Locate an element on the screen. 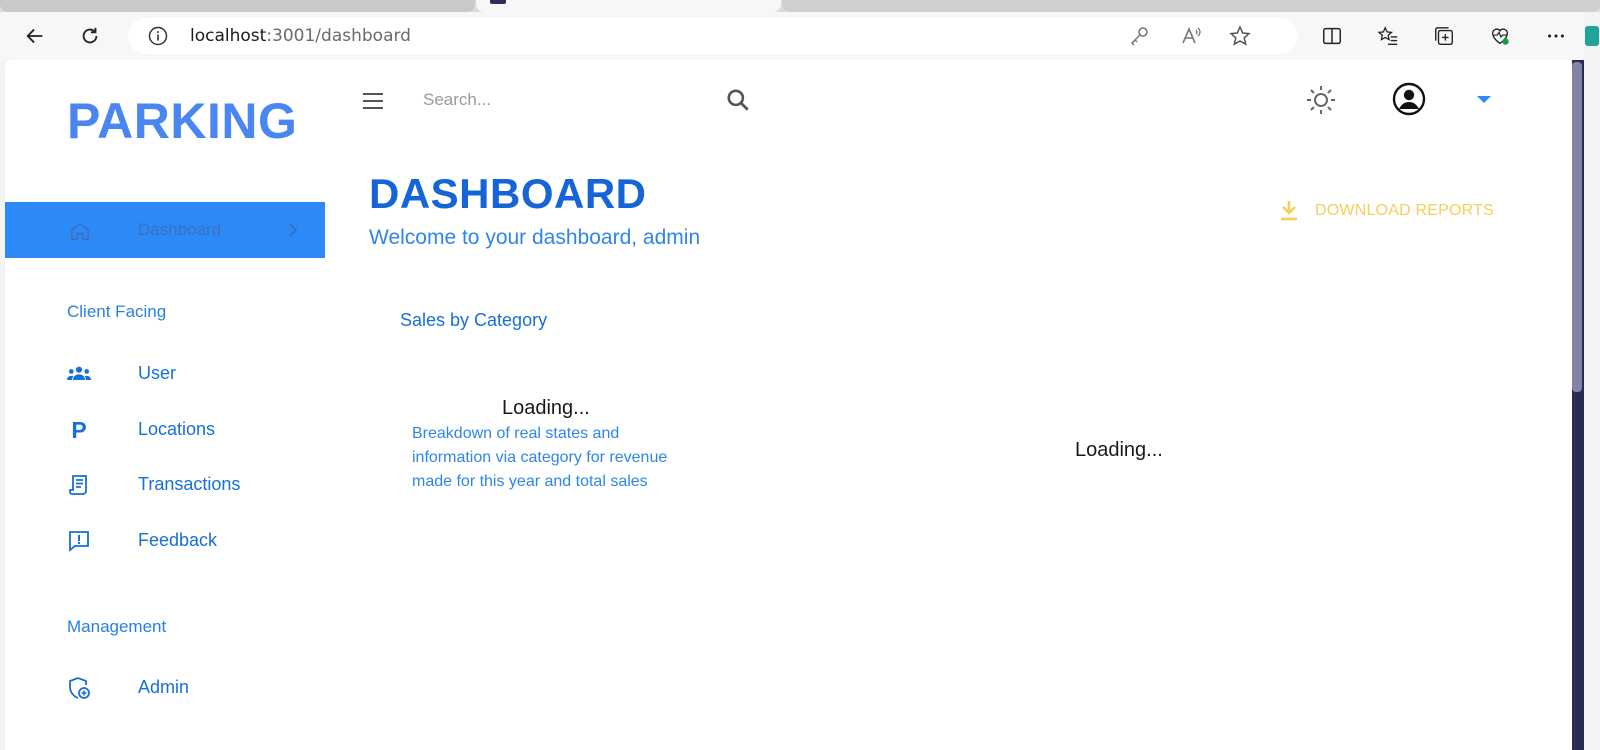 The height and width of the screenshot is (750, 1600). brand-logo: PARKING is located at coordinates (182, 121).